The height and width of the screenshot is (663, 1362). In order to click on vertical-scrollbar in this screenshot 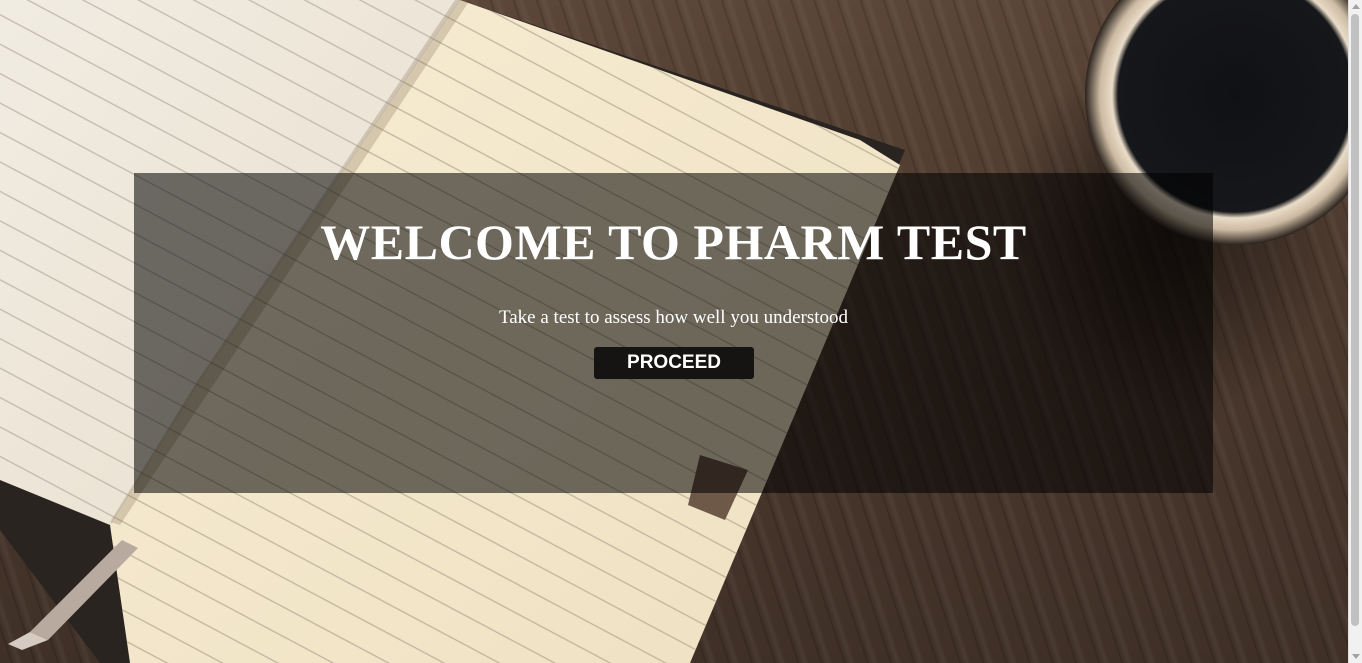, I will do `click(1355, 331)`.